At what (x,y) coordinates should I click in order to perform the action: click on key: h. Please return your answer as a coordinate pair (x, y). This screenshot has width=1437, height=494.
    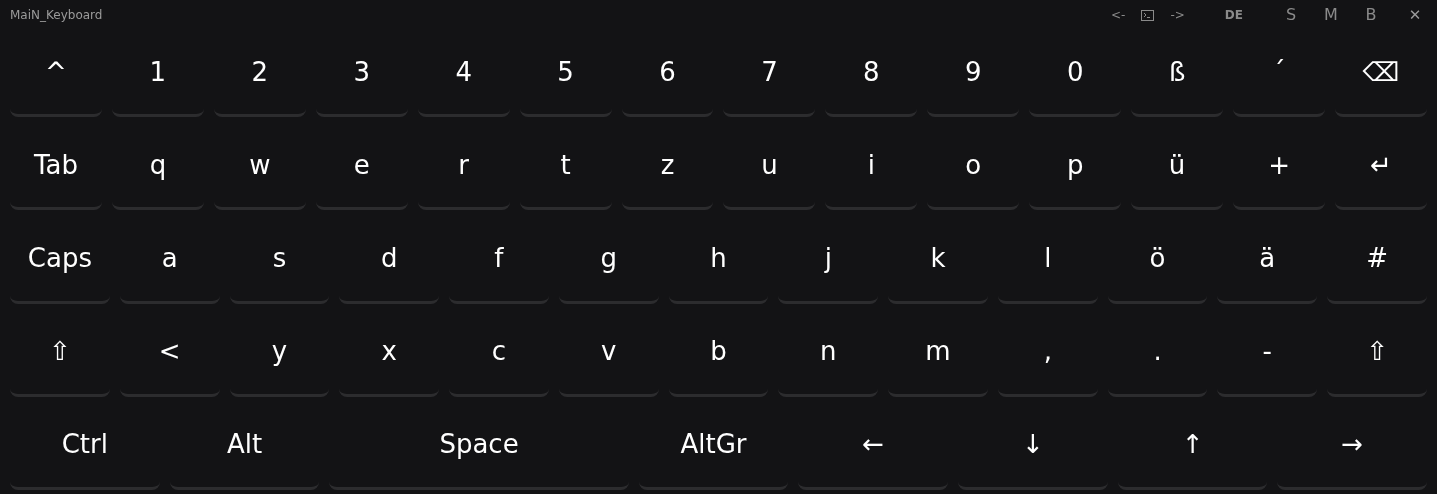
    Looking at the image, I should click on (718, 260).